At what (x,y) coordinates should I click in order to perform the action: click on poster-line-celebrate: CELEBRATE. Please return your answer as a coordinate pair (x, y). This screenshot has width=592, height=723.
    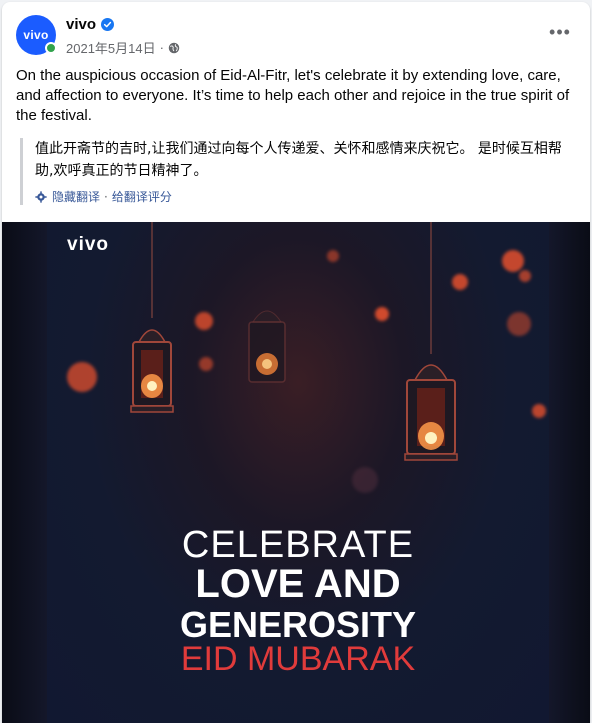
    Looking at the image, I should click on (298, 545).